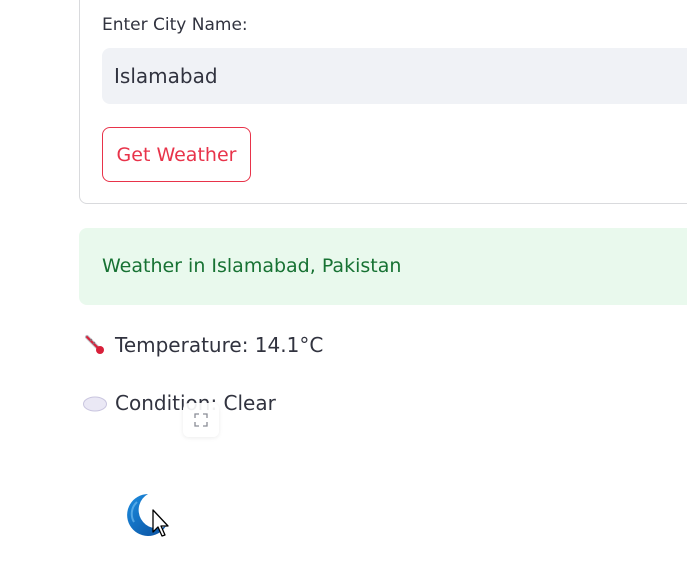 Image resolution: width=687 pixels, height=570 pixels. I want to click on temperature-text: Temperature: 14.1°C, so click(219, 345).